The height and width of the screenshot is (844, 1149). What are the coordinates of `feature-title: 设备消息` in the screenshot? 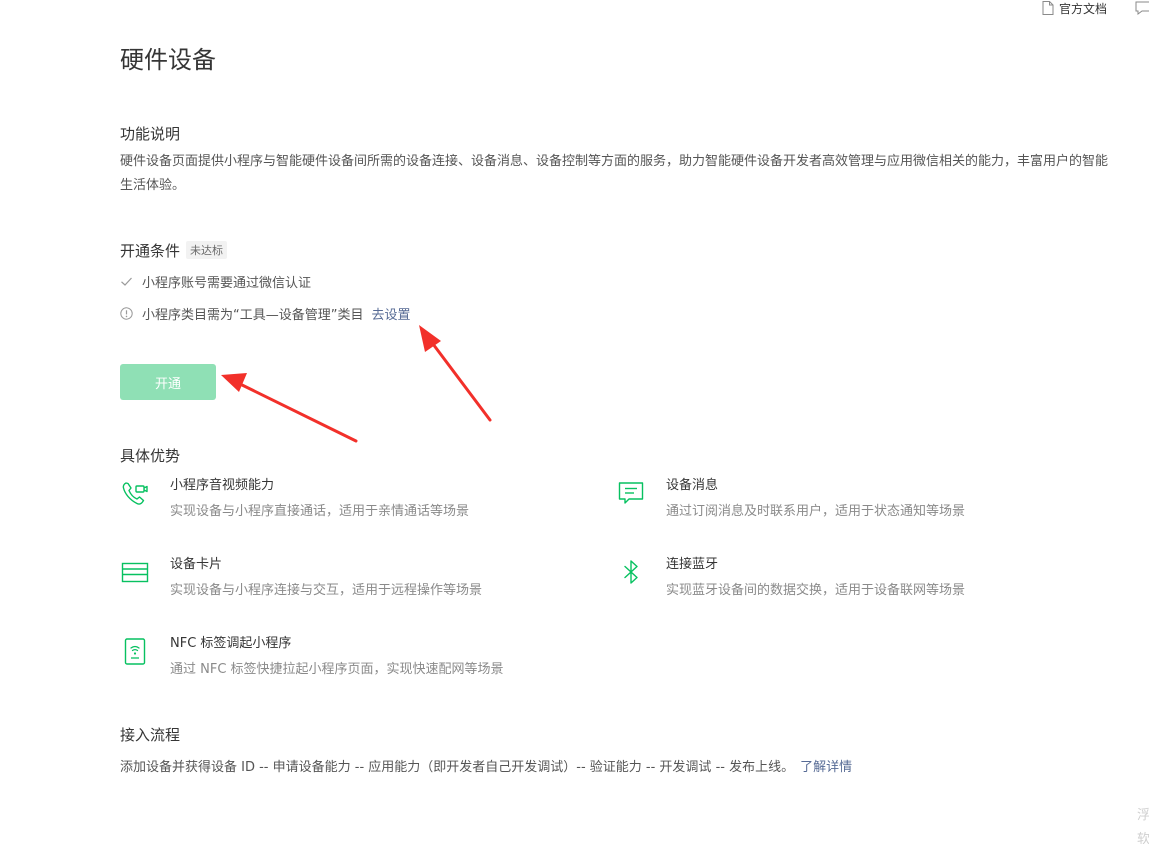 It's located at (692, 485).